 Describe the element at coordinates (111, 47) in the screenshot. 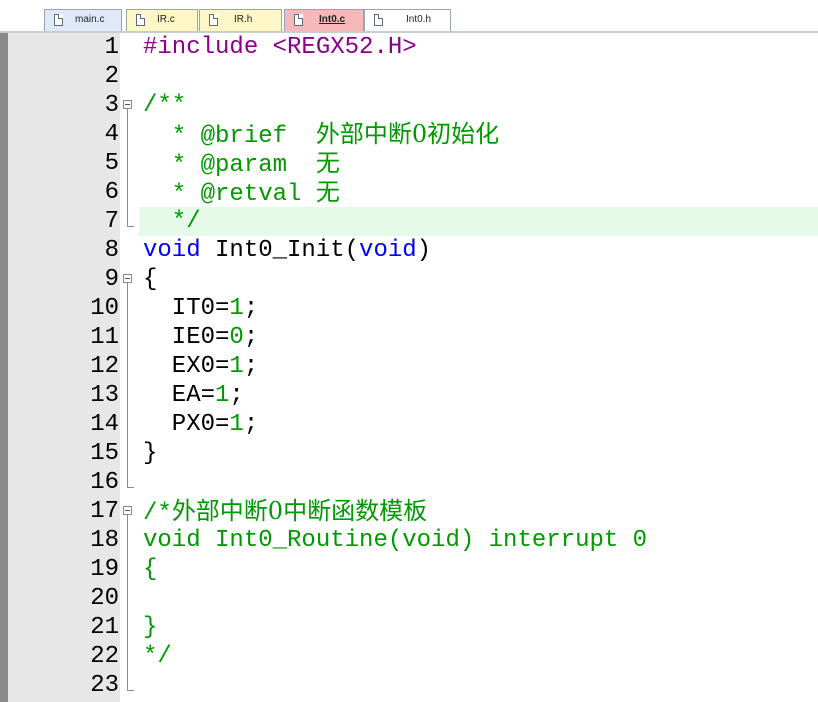

I see `line-number: 1` at that location.